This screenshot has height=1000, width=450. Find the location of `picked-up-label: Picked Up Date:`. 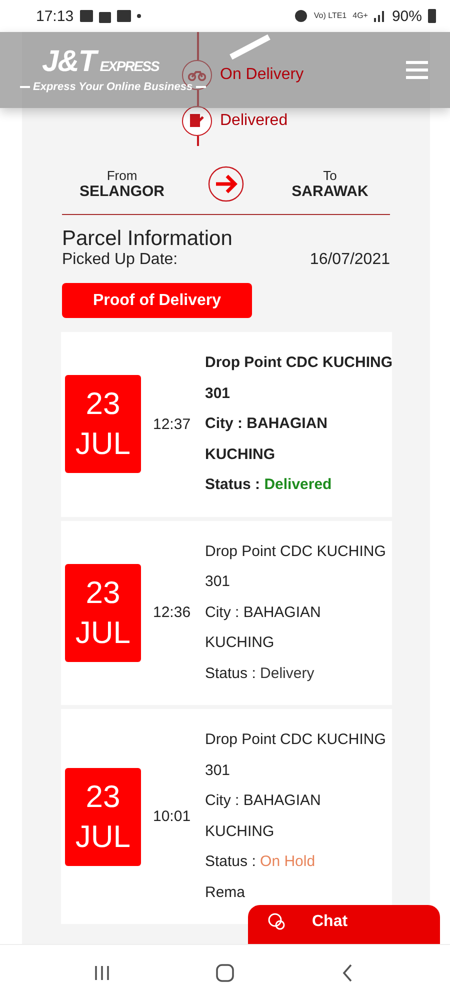

picked-up-label: Picked Up Date: is located at coordinates (120, 260).